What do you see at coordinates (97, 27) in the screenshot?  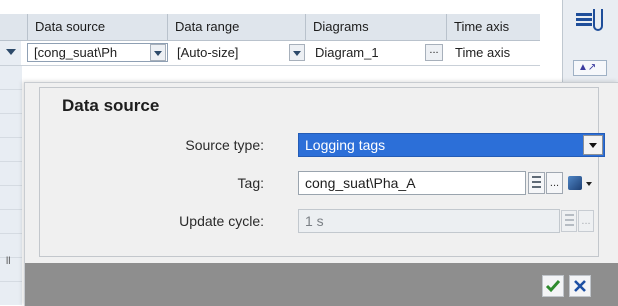 I see `column-header-data-source: Data source` at bounding box center [97, 27].